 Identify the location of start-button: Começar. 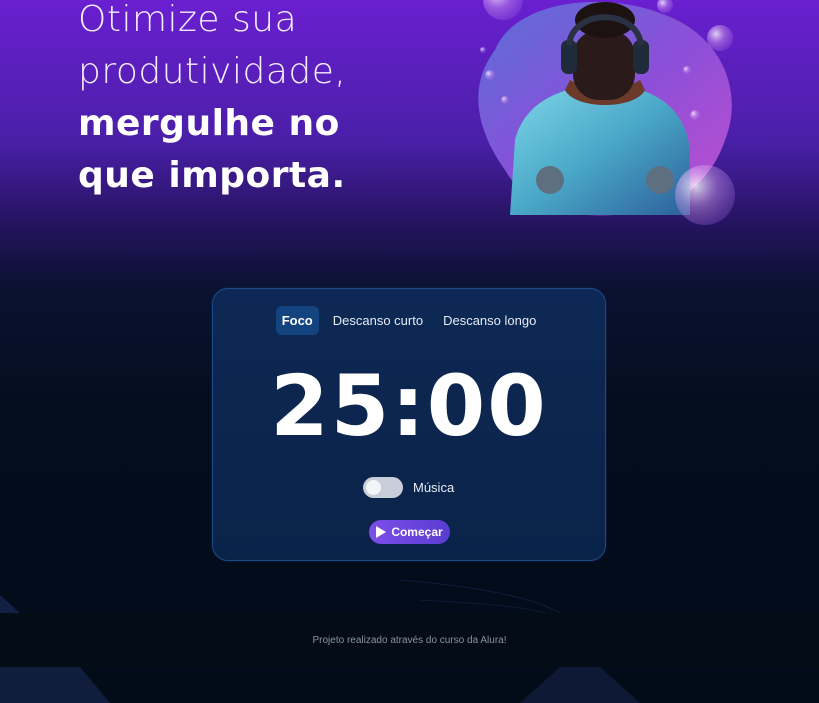
(409, 532).